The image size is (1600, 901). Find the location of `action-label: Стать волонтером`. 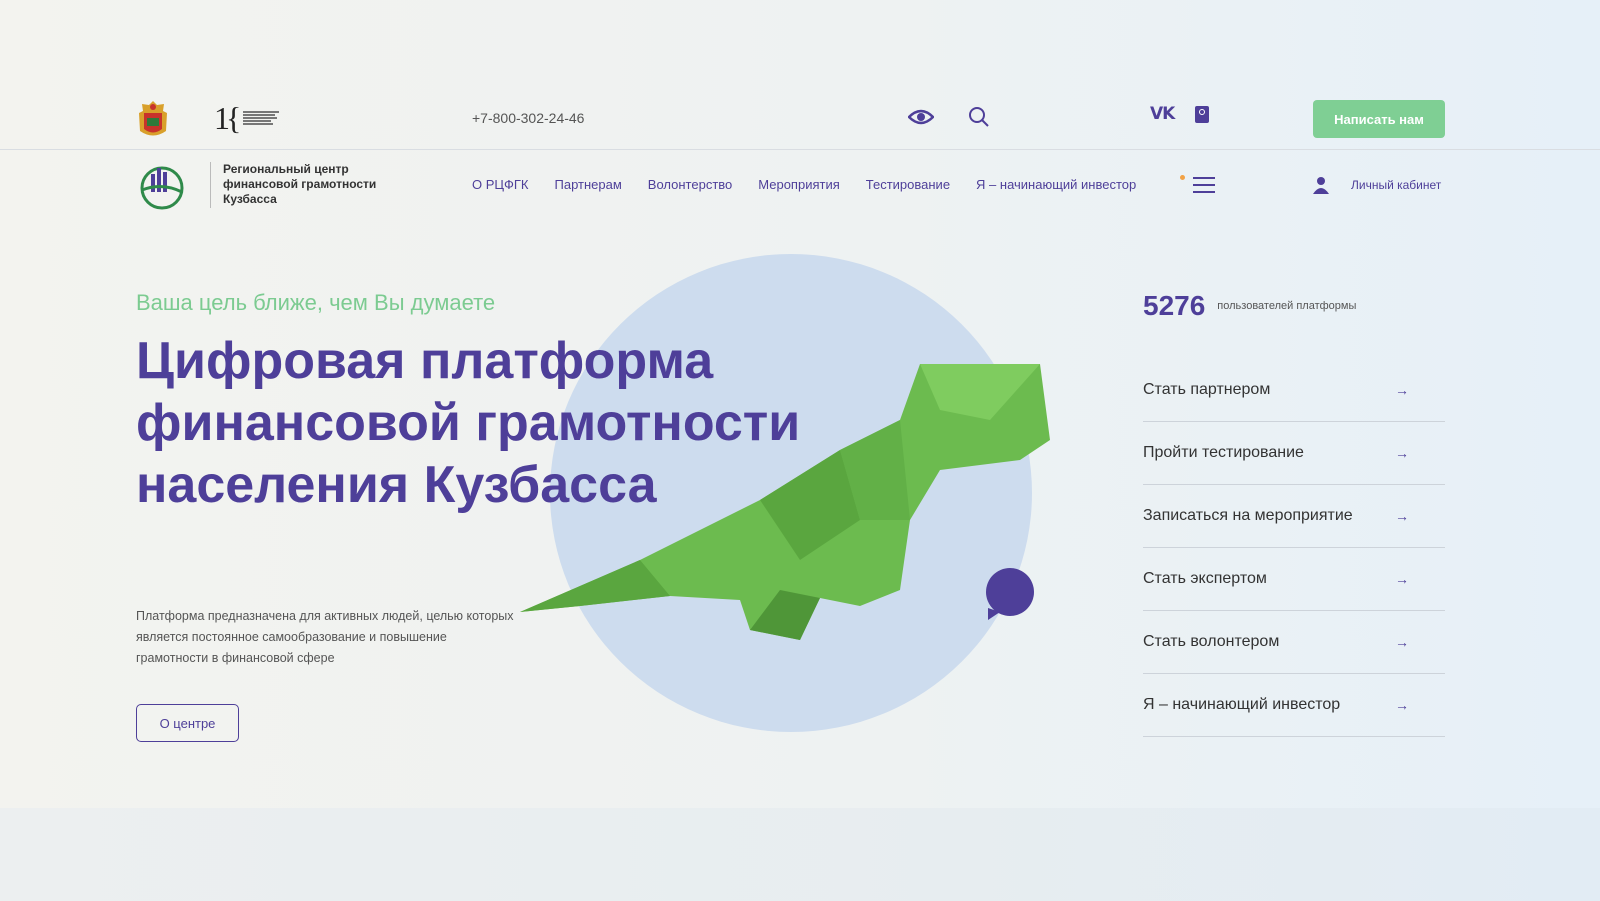

action-label: Стать волонтером is located at coordinates (1211, 641).